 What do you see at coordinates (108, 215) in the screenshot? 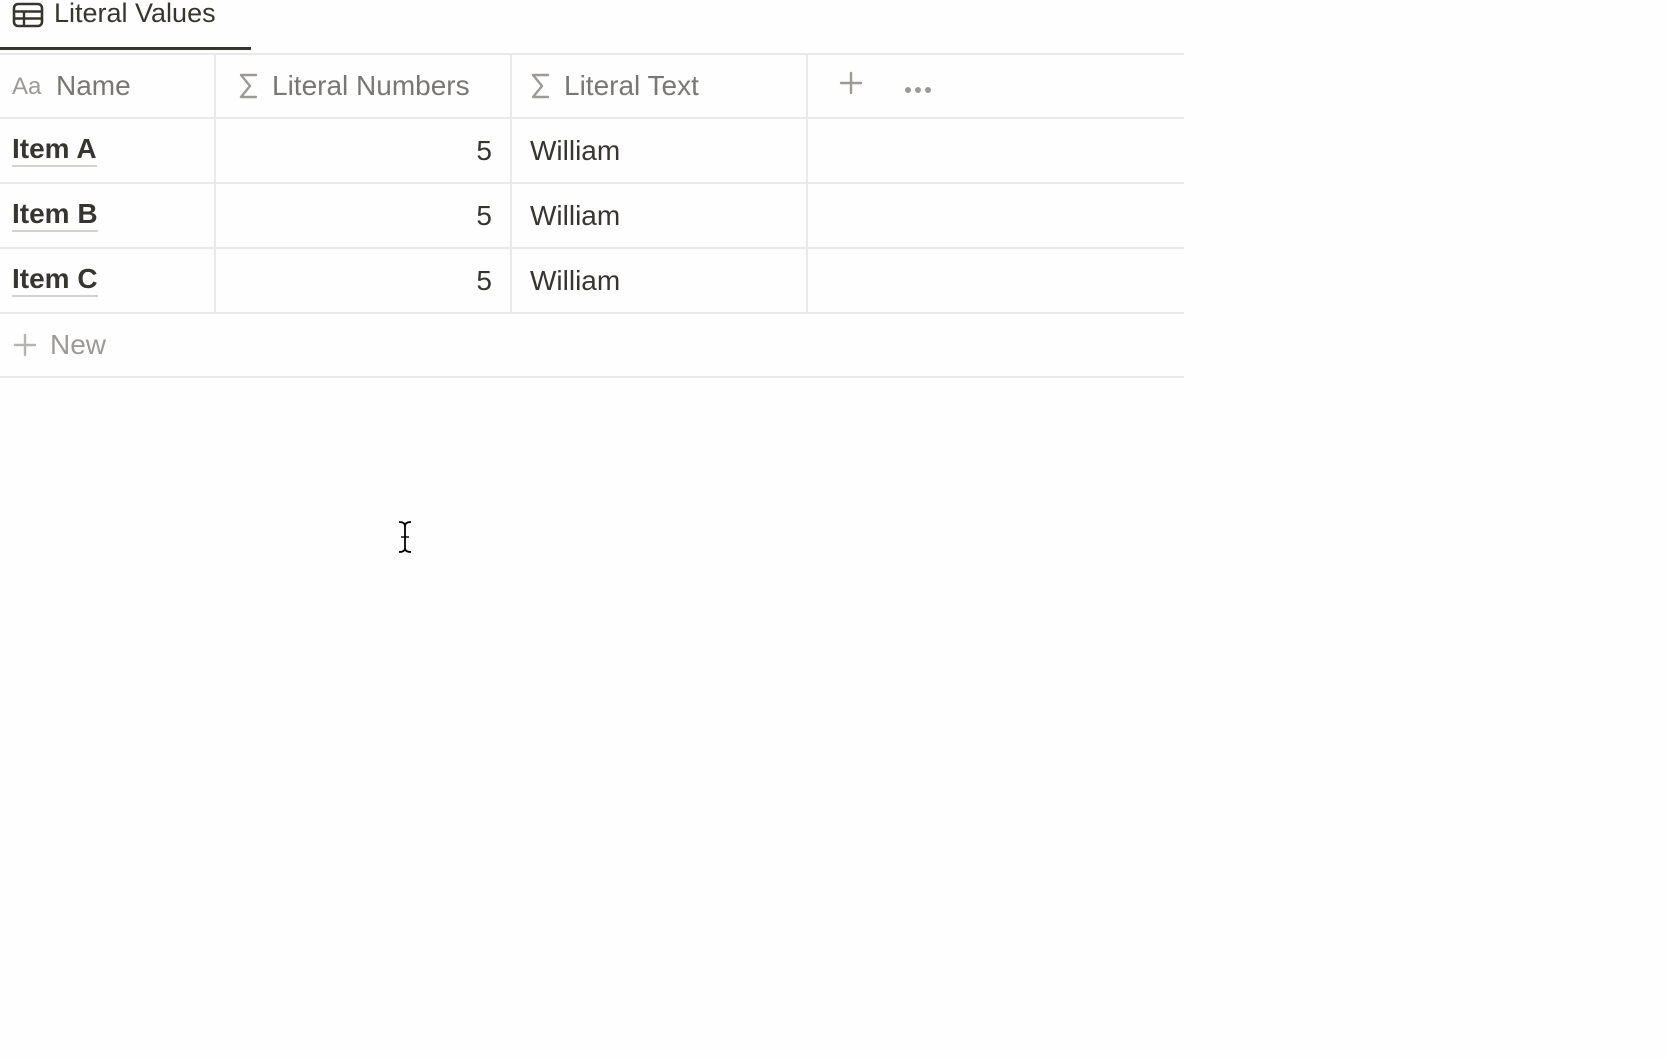
I see `name-cell: Item B` at bounding box center [108, 215].